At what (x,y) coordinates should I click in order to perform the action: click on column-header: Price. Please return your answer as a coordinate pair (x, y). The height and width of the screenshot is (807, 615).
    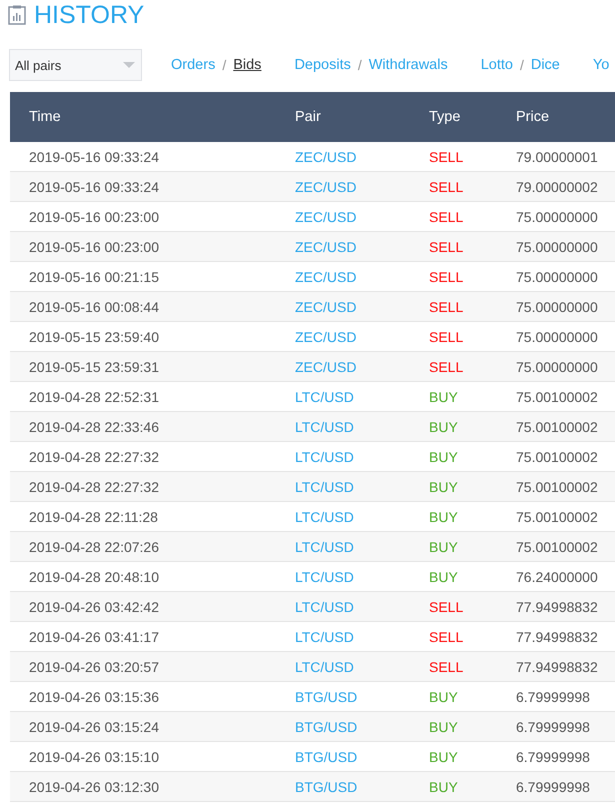
    Looking at the image, I should click on (556, 117).